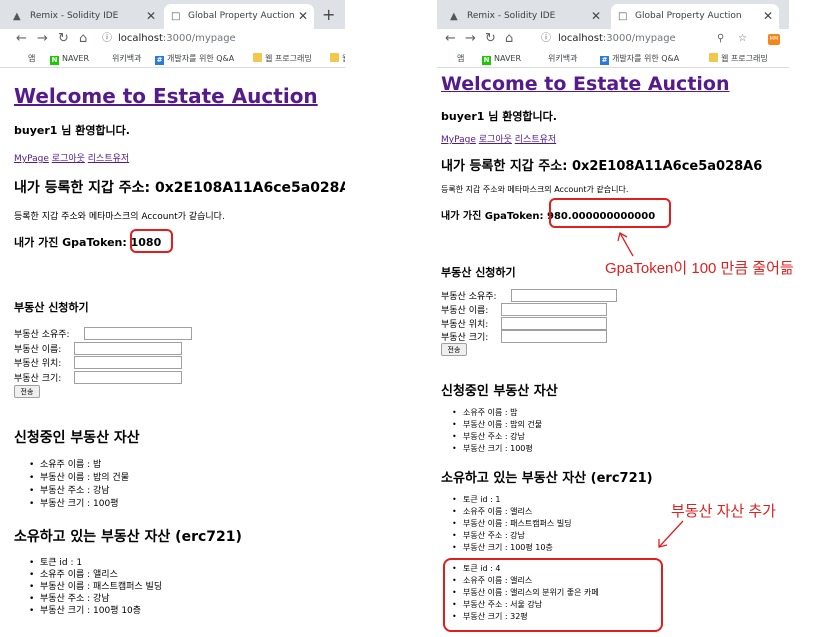 The height and width of the screenshot is (637, 830). What do you see at coordinates (650, 390) in the screenshot?
I see `annotation-arrows` at bounding box center [650, 390].